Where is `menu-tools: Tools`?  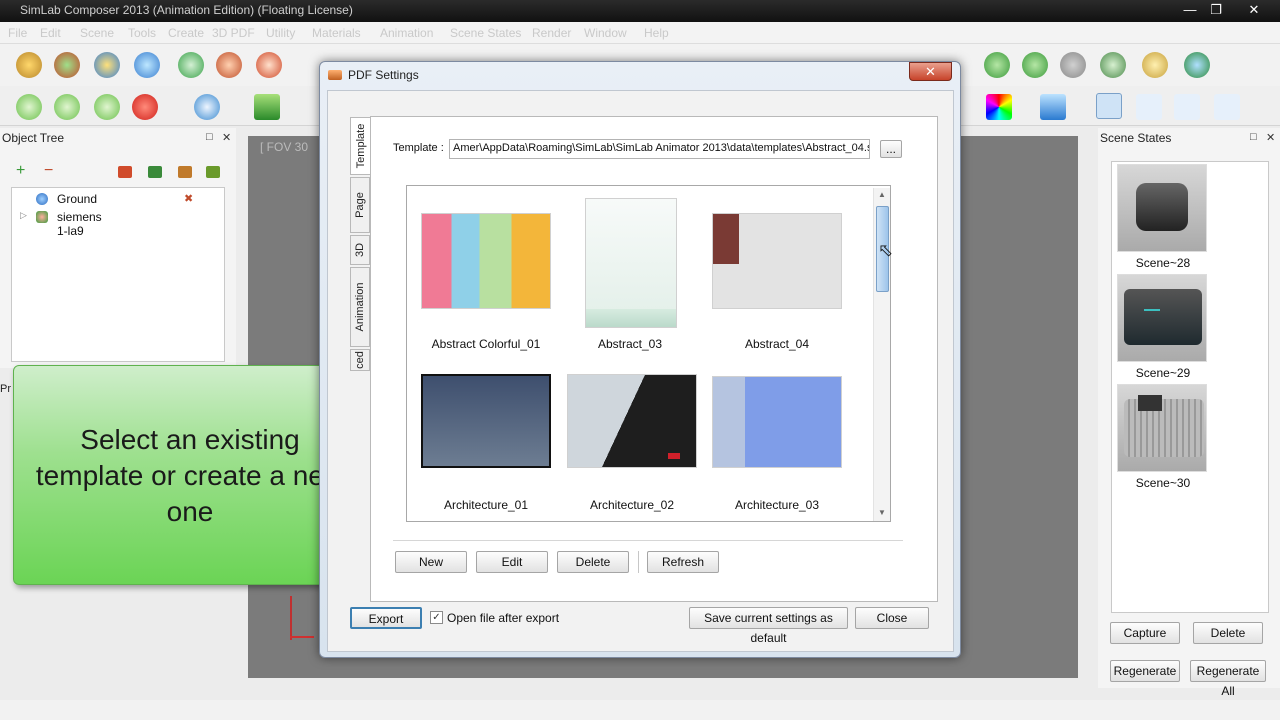
menu-tools: Tools is located at coordinates (142, 33).